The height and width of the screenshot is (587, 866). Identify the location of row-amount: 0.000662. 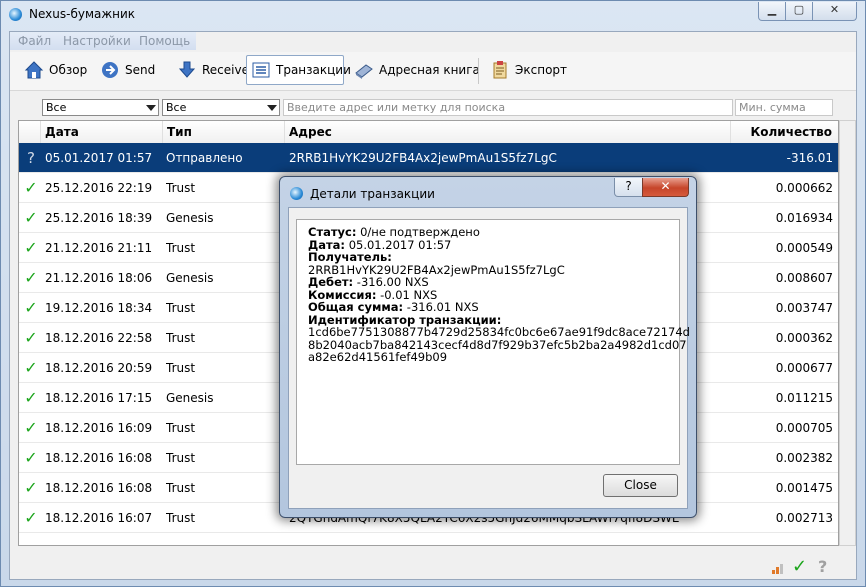
(804, 188).